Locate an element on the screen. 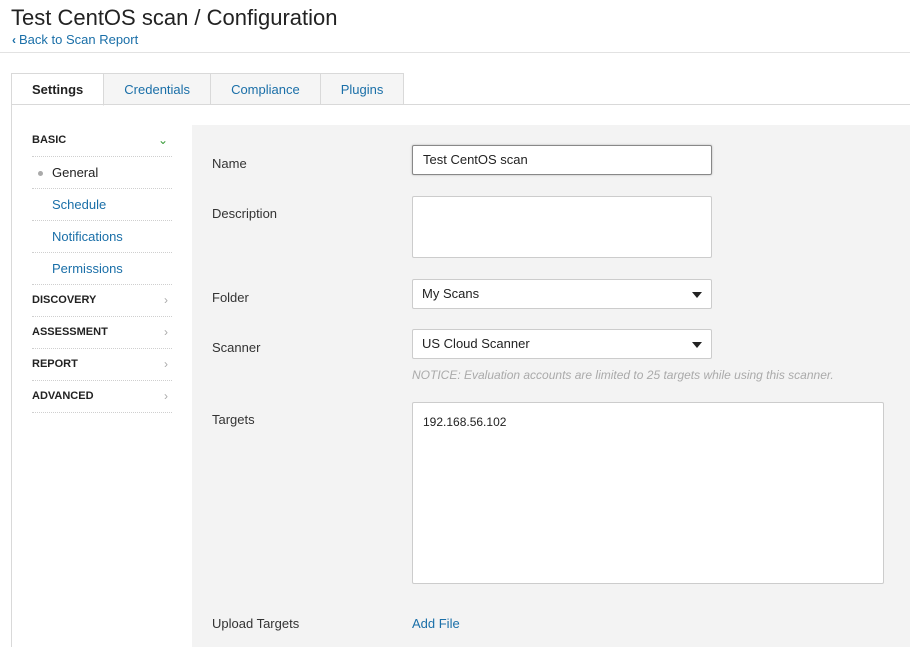  back-to-scan-report-link: ‹ Back to Scan Report is located at coordinates (75, 39).